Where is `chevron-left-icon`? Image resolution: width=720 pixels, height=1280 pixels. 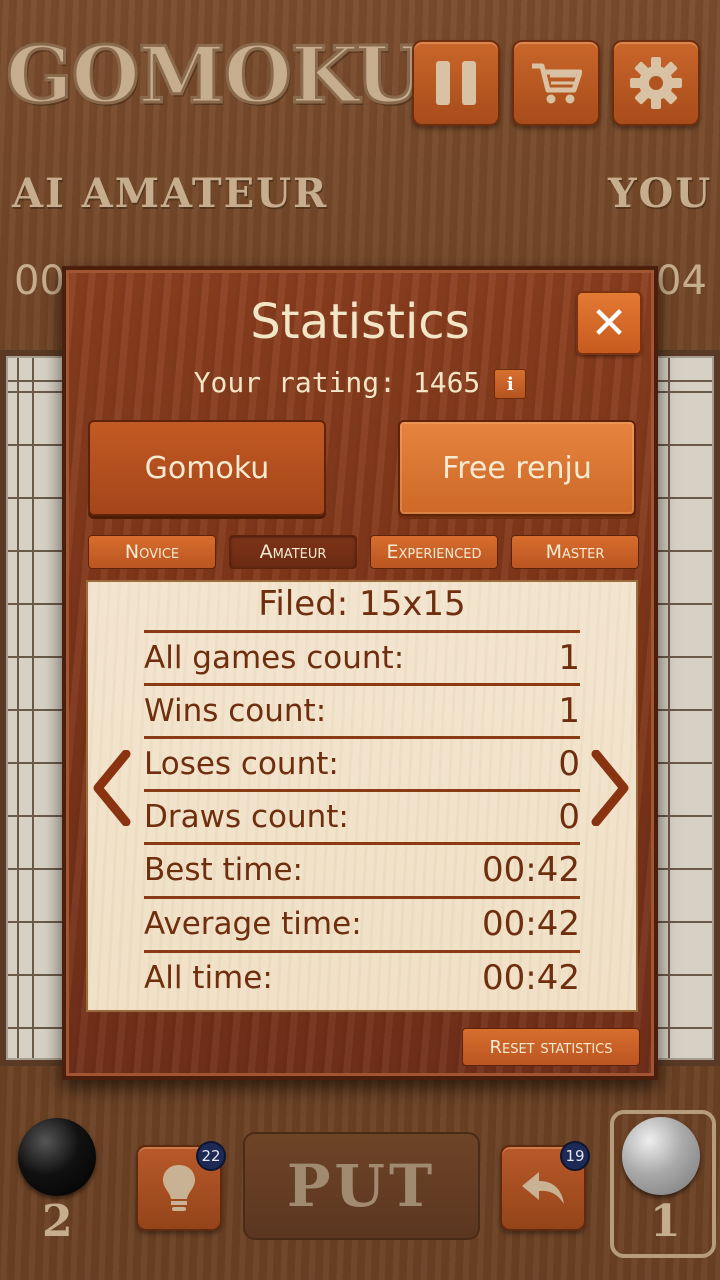
chevron-left-icon is located at coordinates (112, 788).